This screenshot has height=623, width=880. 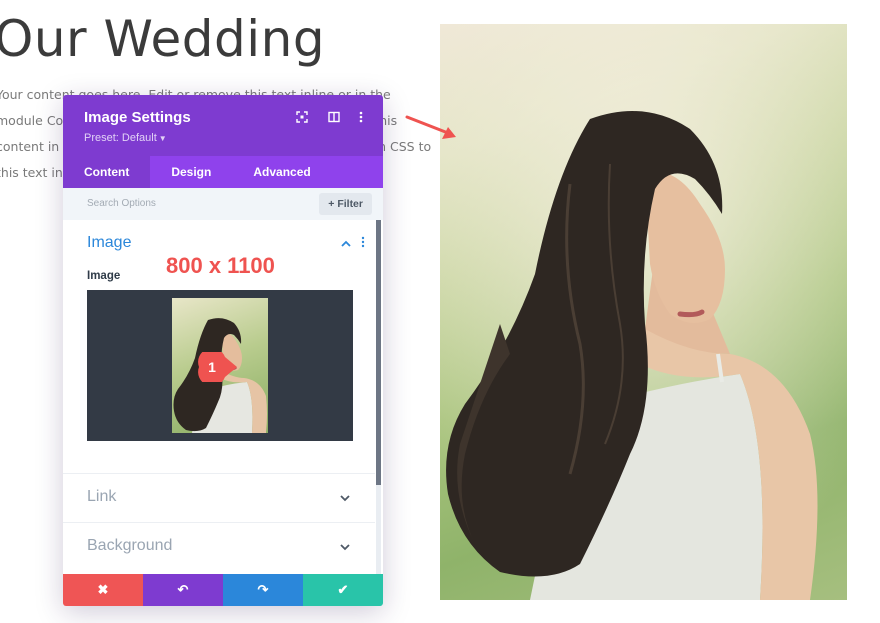 I want to click on preset-selector: Preset: Default ▼, so click(x=125, y=138).